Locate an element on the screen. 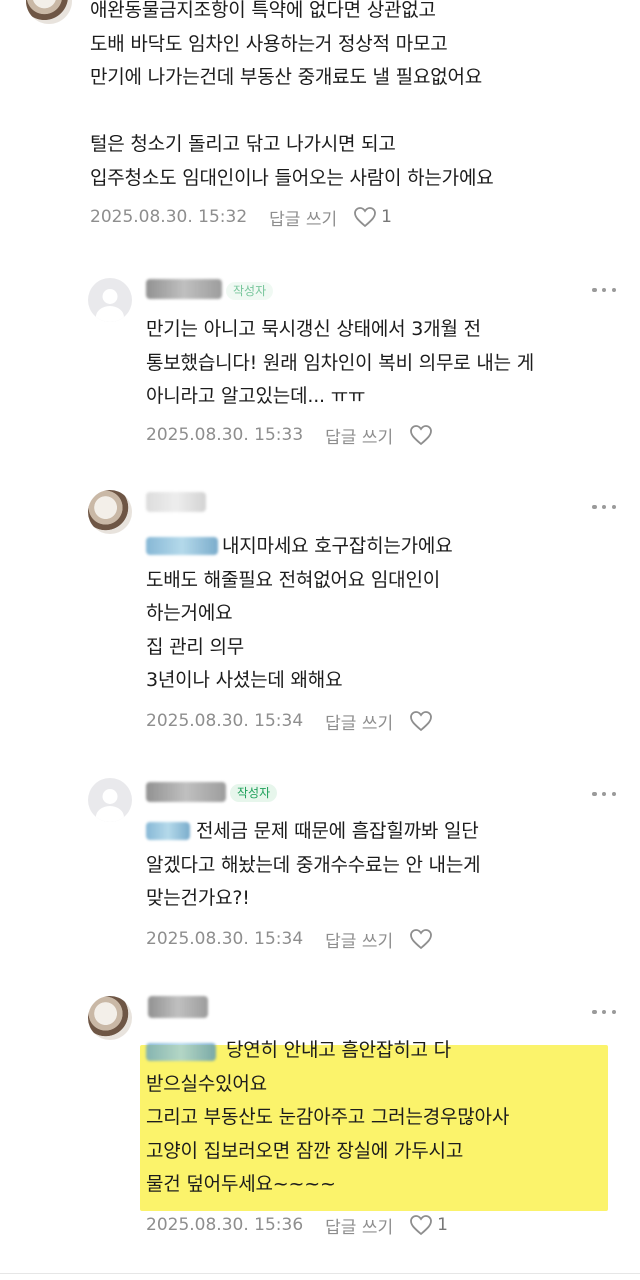 The height and width of the screenshot is (1280, 640). divider is located at coordinates (320, 1273).